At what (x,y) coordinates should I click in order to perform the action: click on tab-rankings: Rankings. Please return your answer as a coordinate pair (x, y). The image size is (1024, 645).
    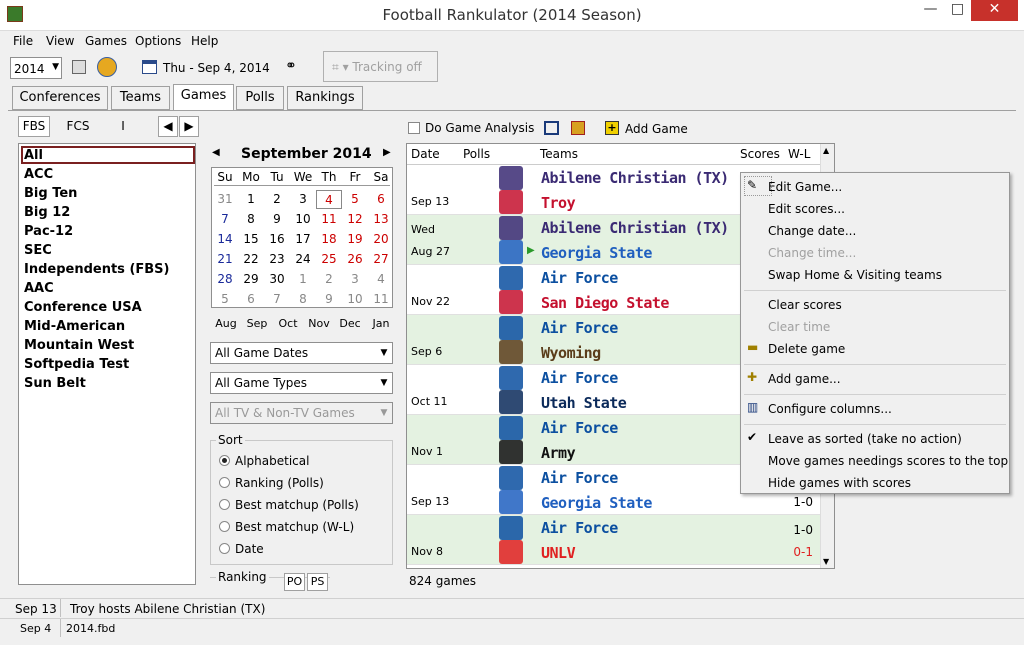
    Looking at the image, I should click on (325, 98).